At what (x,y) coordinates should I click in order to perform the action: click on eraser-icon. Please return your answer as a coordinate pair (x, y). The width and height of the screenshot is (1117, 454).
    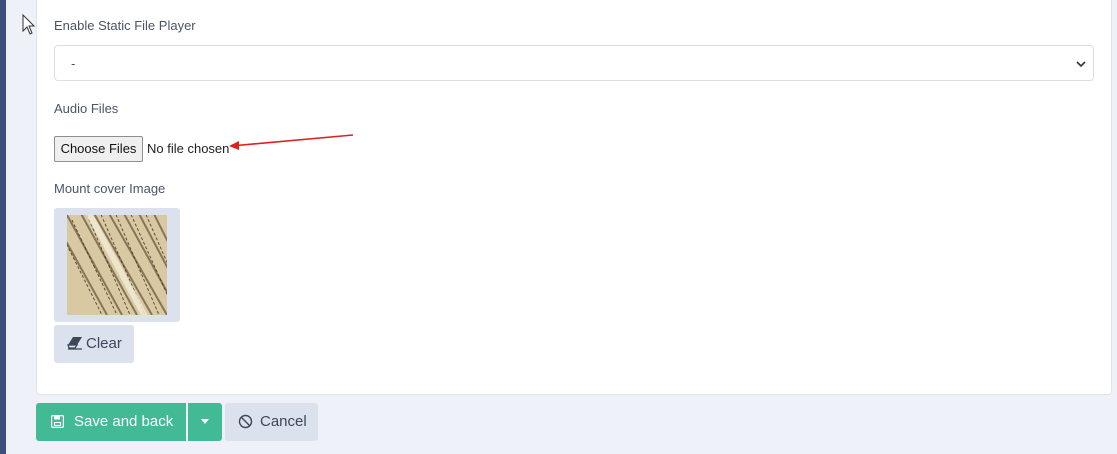
    Looking at the image, I should click on (74, 343).